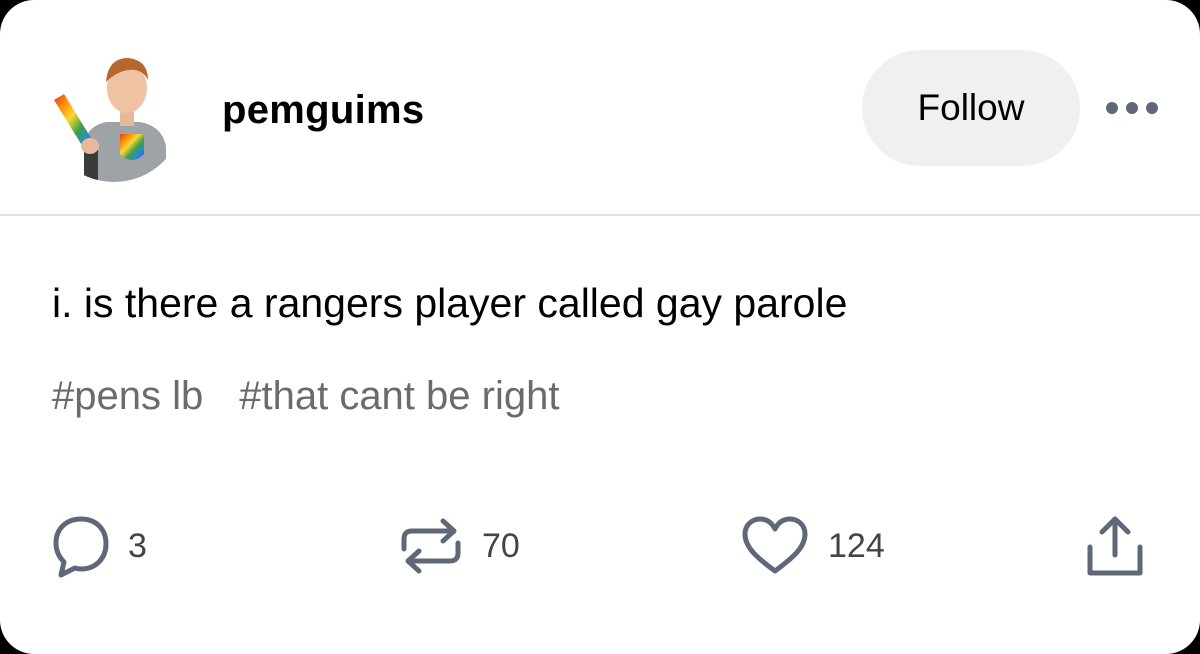 The image size is (1200, 654). Describe the element at coordinates (431, 546) in the screenshot. I see `repost-arrows-icon` at that location.